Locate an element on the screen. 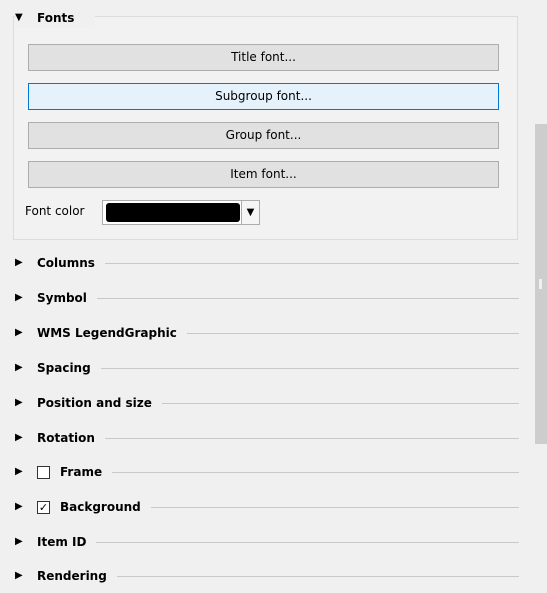 This screenshot has height=593, width=547. section-columns-title: Columns is located at coordinates (66, 263).